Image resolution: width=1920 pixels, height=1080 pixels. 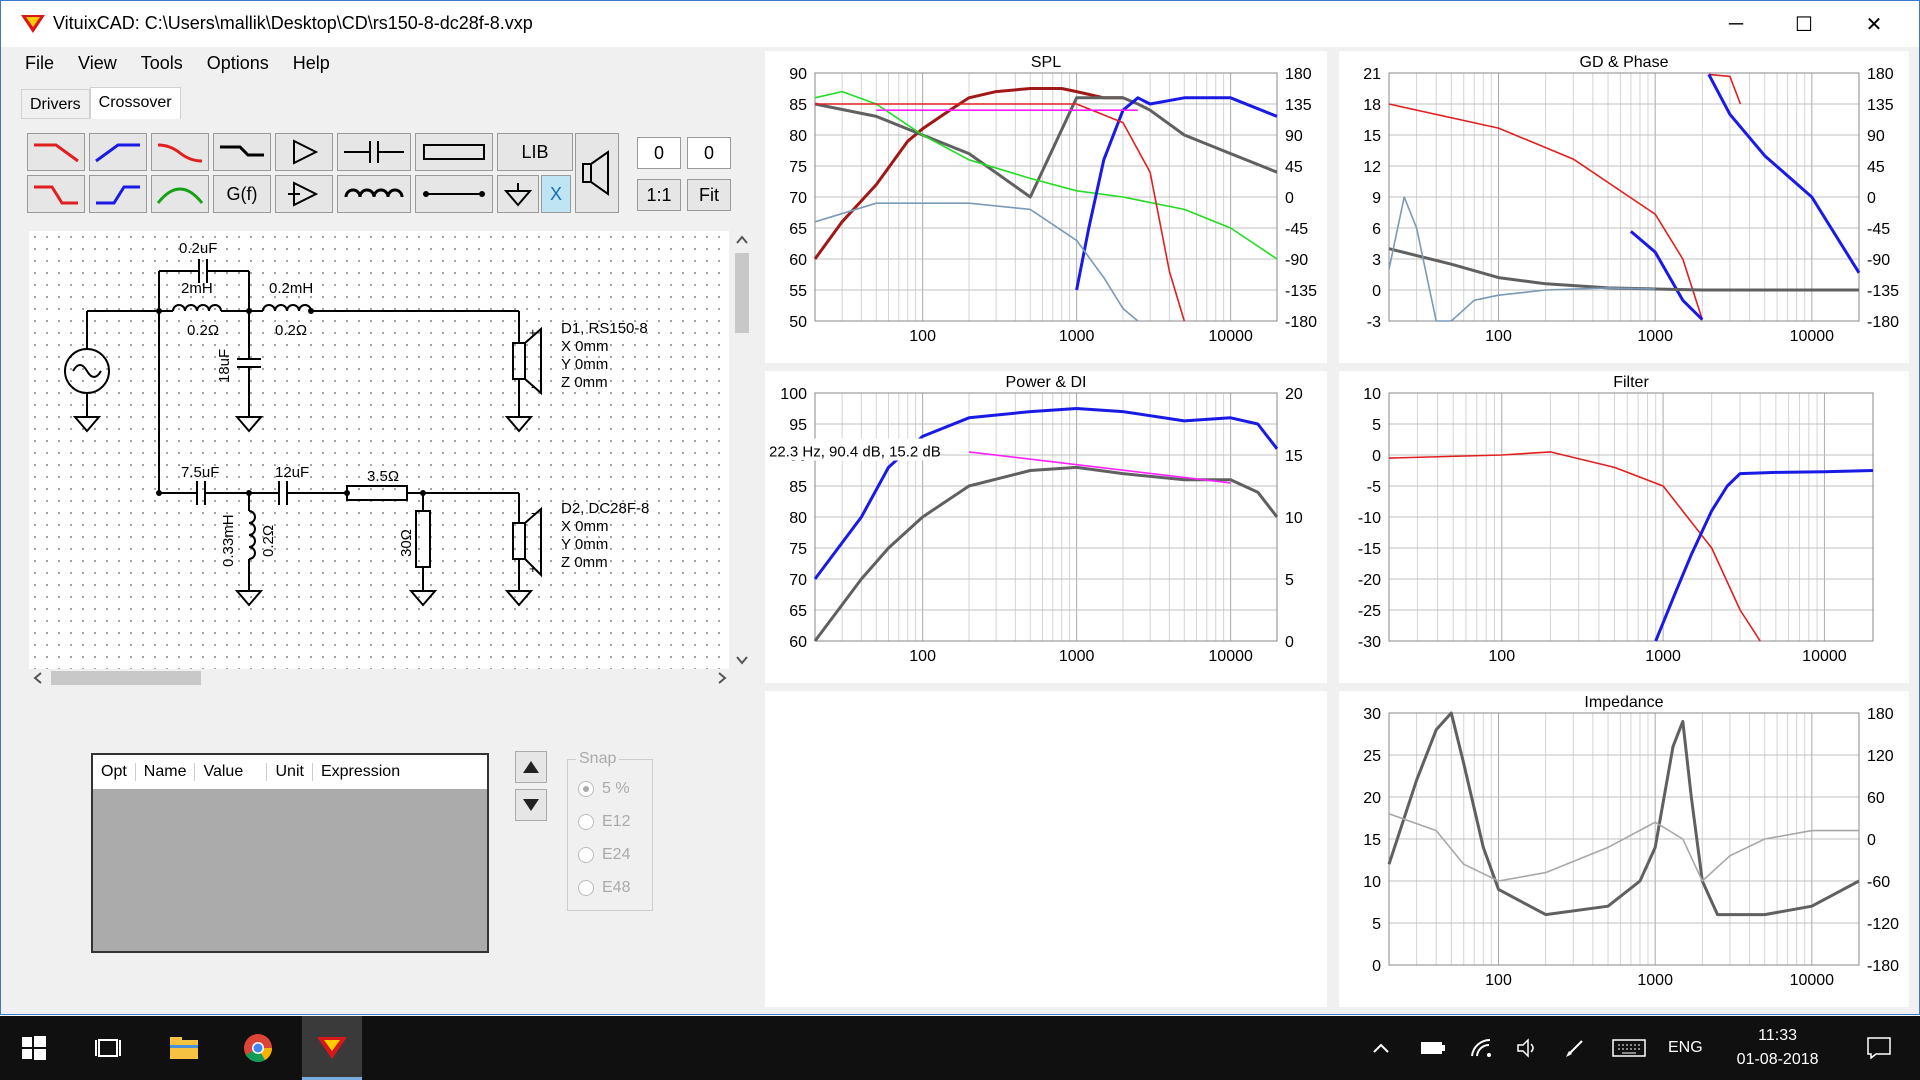 What do you see at coordinates (374, 152) in the screenshot?
I see `capacitor-button` at bounding box center [374, 152].